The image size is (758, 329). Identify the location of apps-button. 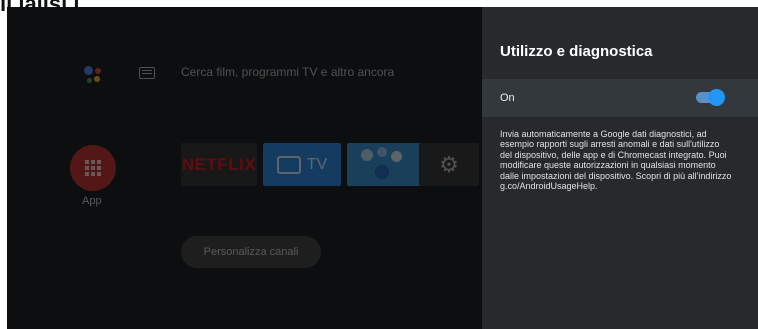
(93, 168).